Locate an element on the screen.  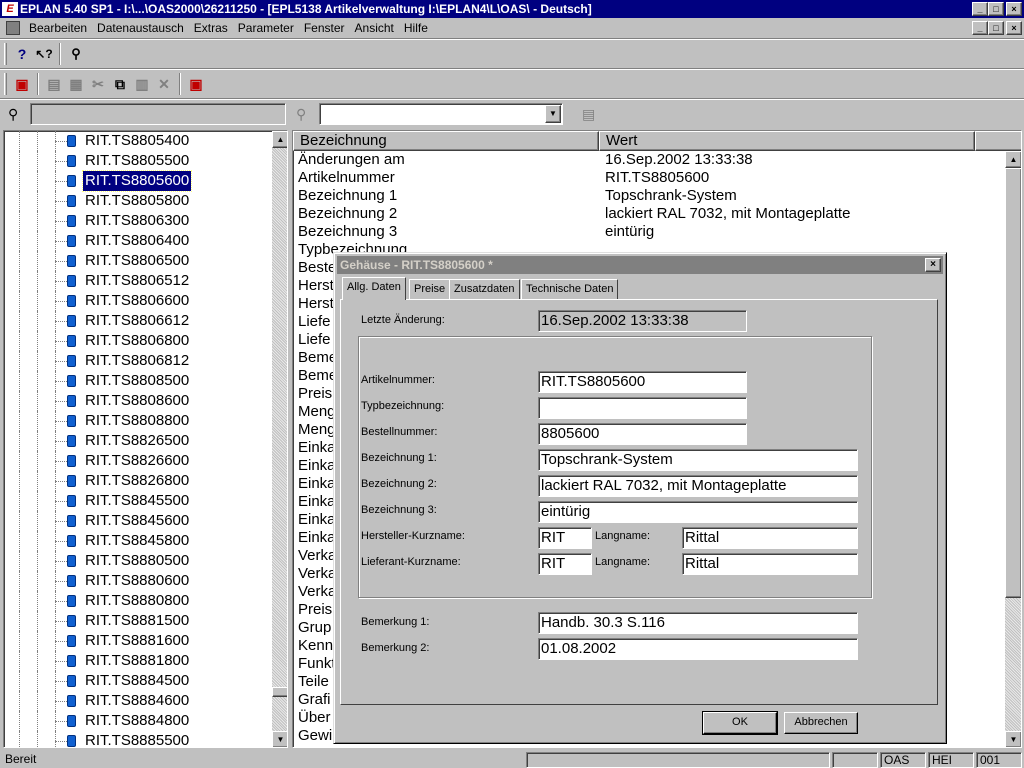
tree-item: RIT.TS8806612 is located at coordinates (138, 321).